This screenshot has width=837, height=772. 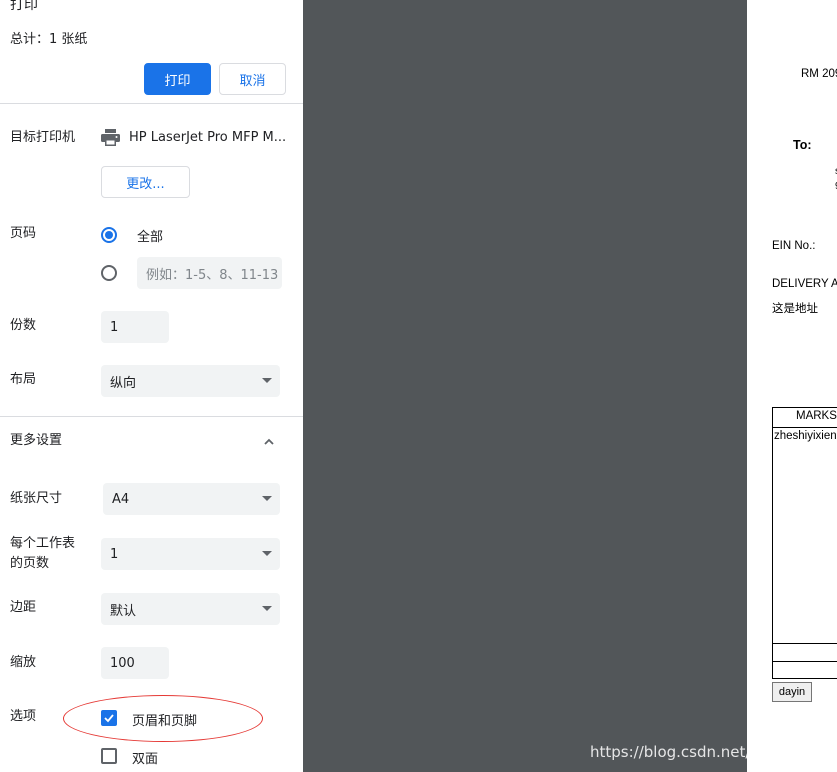 What do you see at coordinates (24, 6) in the screenshot?
I see `dialog-title: 打印` at bounding box center [24, 6].